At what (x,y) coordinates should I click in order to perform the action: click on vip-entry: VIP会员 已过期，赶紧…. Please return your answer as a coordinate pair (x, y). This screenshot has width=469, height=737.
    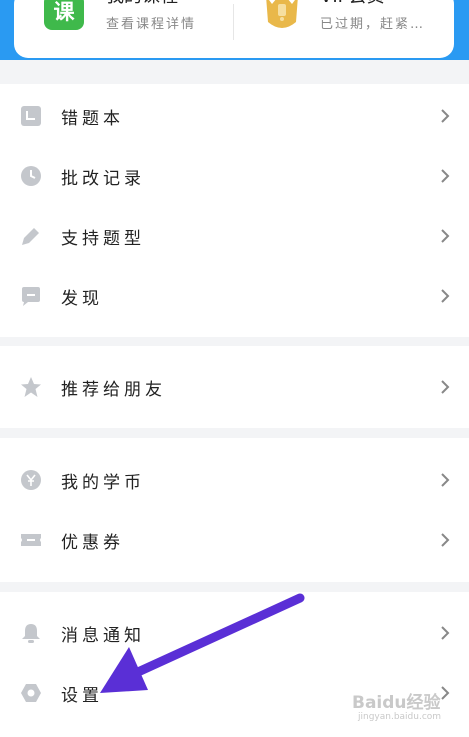
    Looking at the image, I should click on (358, 29).